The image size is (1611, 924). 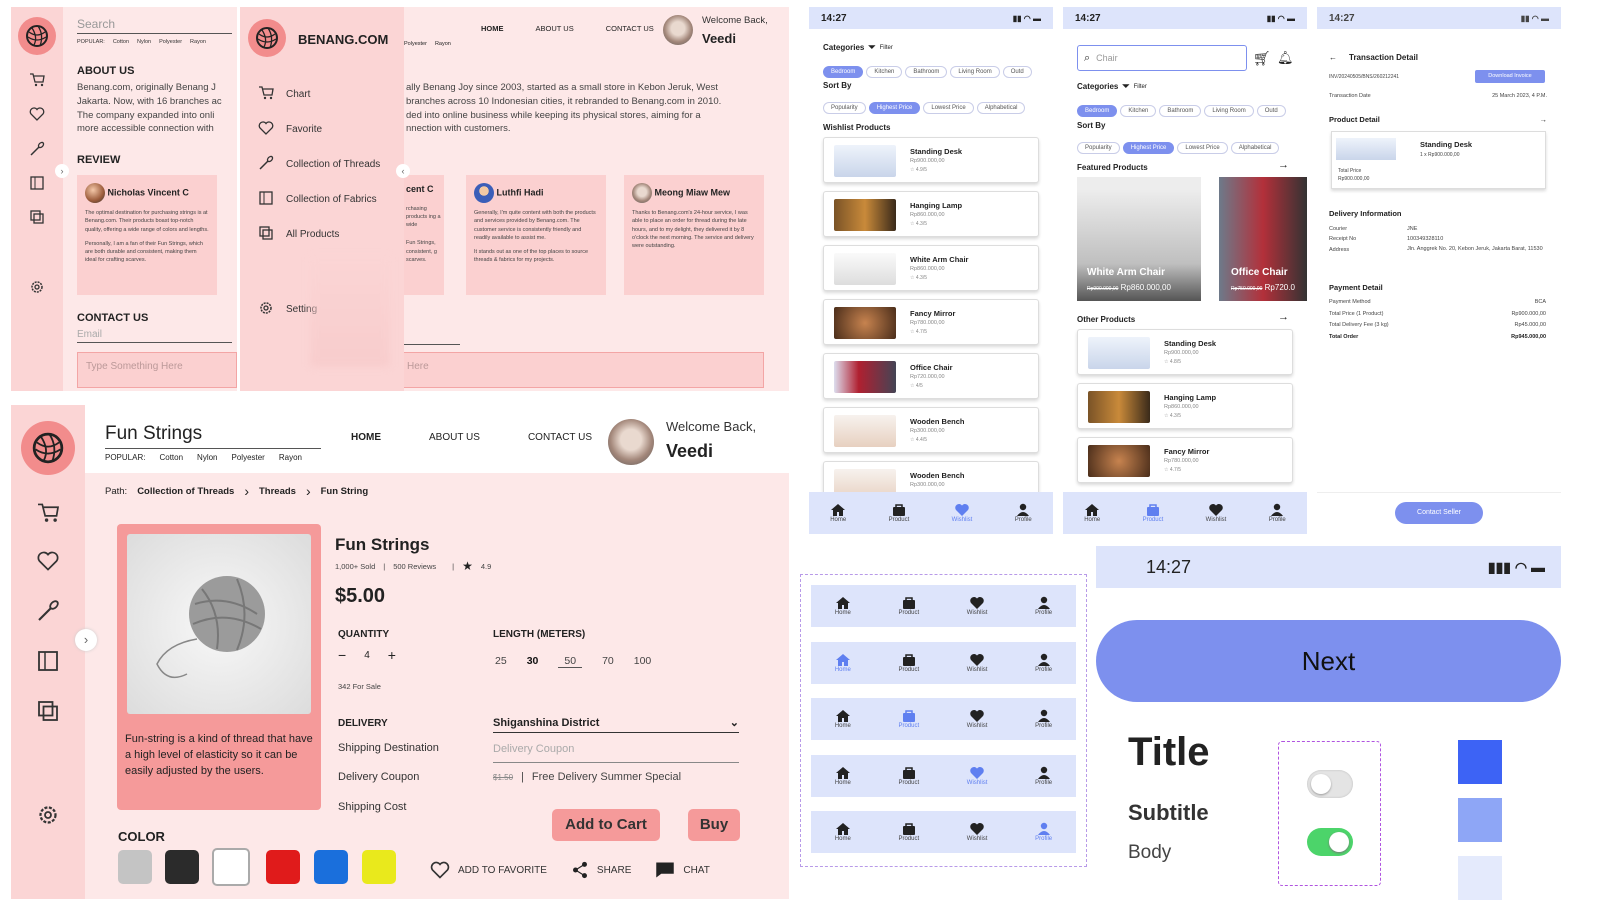 What do you see at coordinates (277, 491) in the screenshot?
I see `breadcrumb-threads: Threads` at bounding box center [277, 491].